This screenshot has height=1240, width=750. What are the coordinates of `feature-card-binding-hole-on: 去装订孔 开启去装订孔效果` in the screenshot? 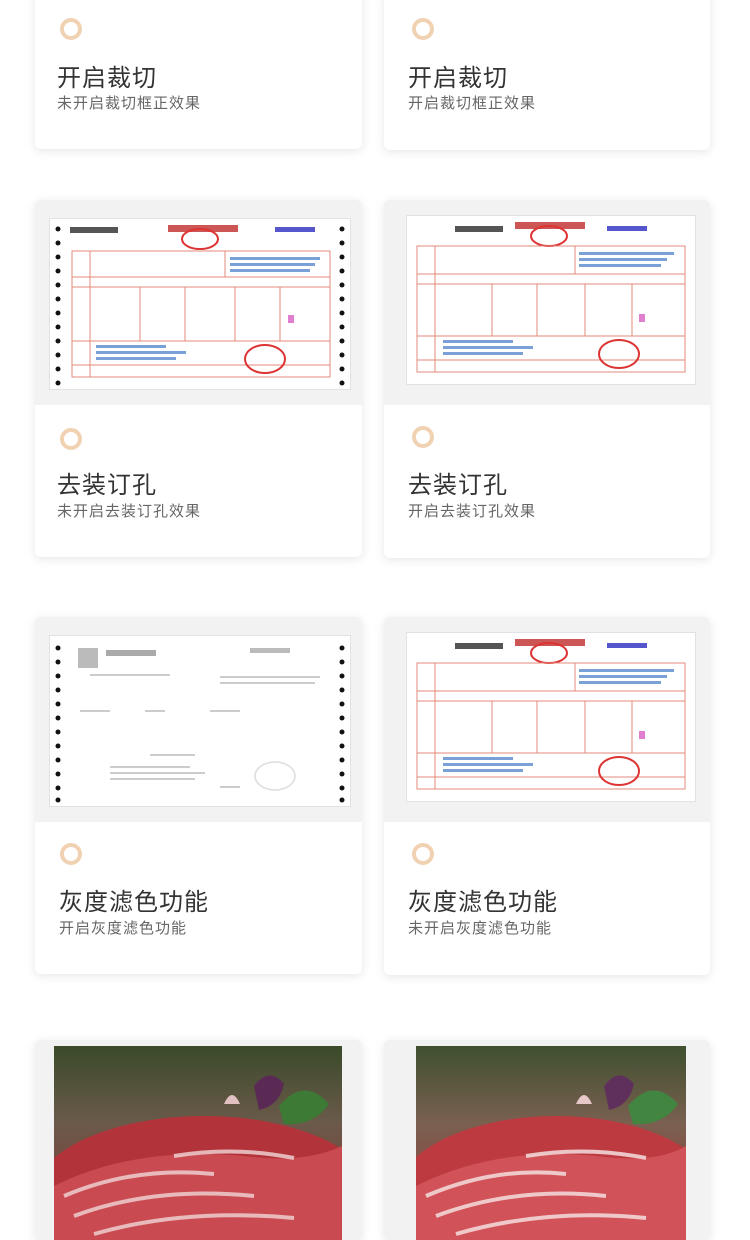 It's located at (547, 379).